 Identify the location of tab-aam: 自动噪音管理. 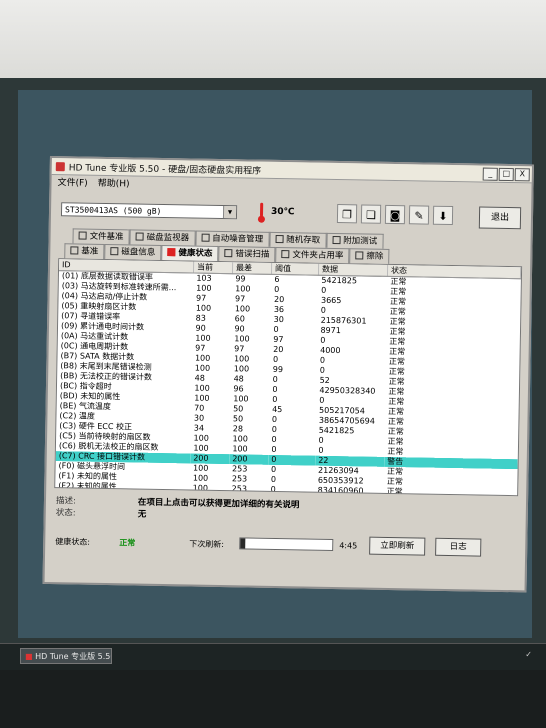
(232, 238).